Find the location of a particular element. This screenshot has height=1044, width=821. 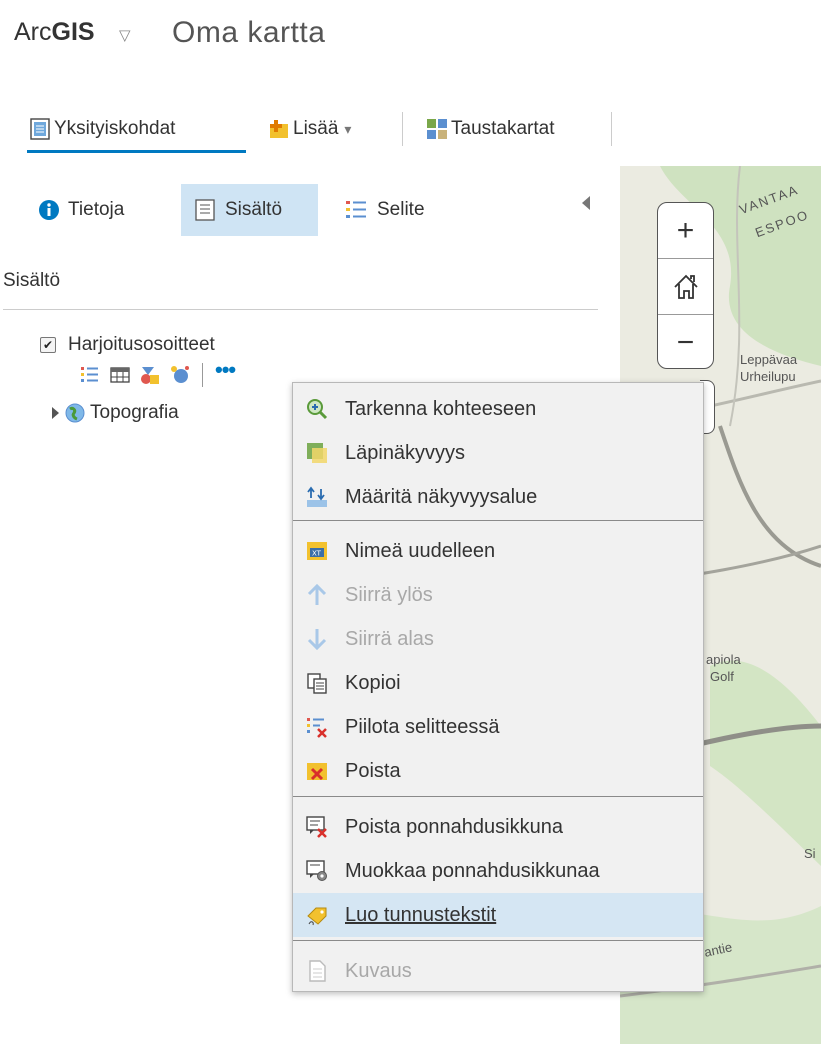

tab-about: Tietoja is located at coordinates (81, 210).